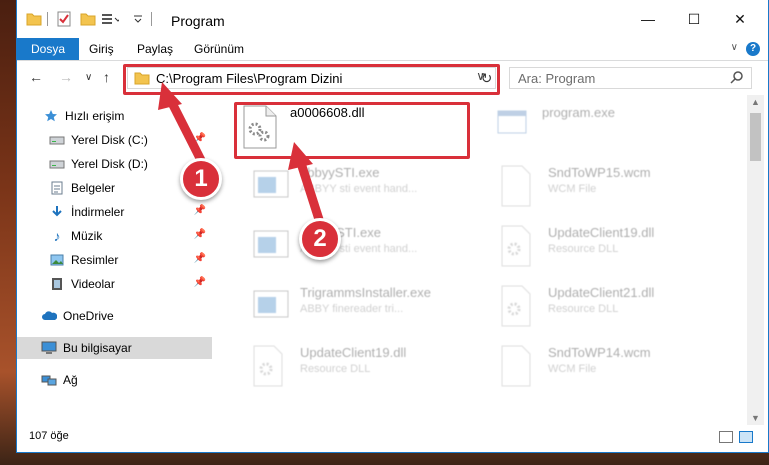 The width and height of the screenshot is (769, 465). What do you see at coordinates (694, 19) in the screenshot?
I see `maximize-button: ☐` at bounding box center [694, 19].